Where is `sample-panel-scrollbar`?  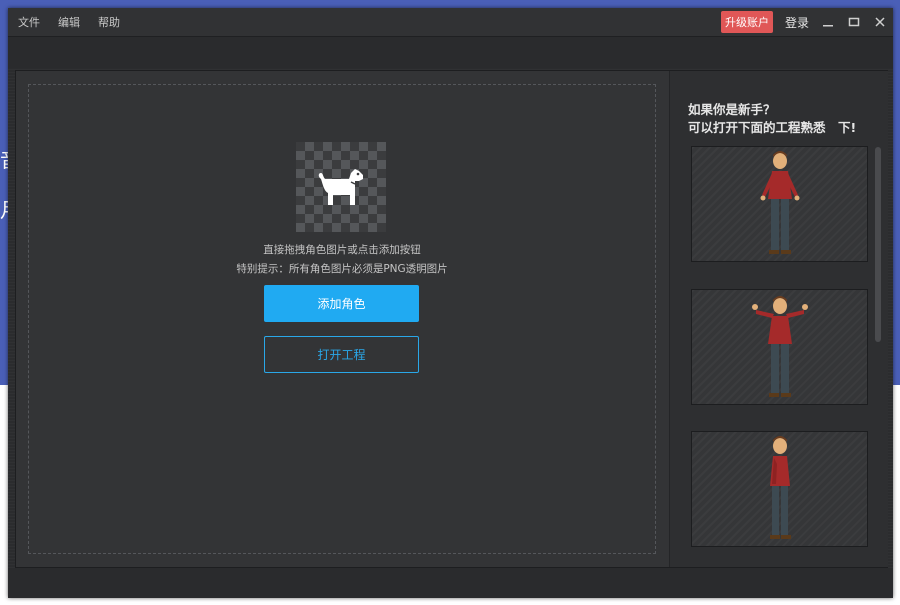
sample-panel-scrollbar is located at coordinates (878, 244).